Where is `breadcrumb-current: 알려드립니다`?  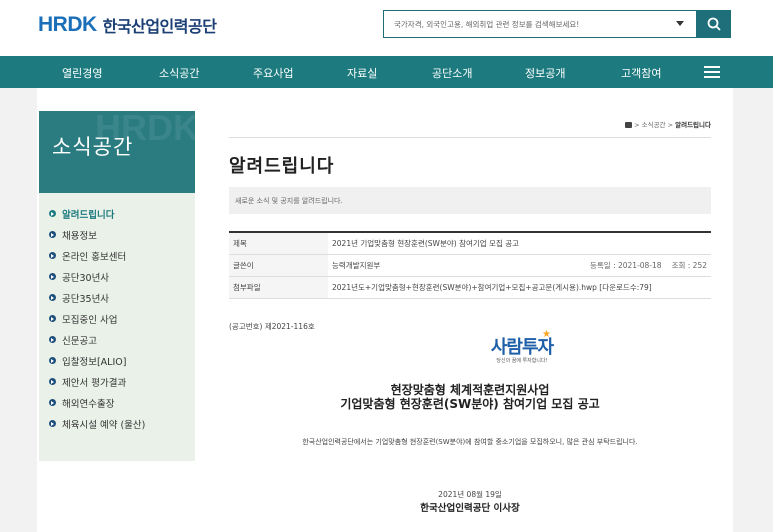
breadcrumb-current: 알려드립니다 is located at coordinates (693, 125).